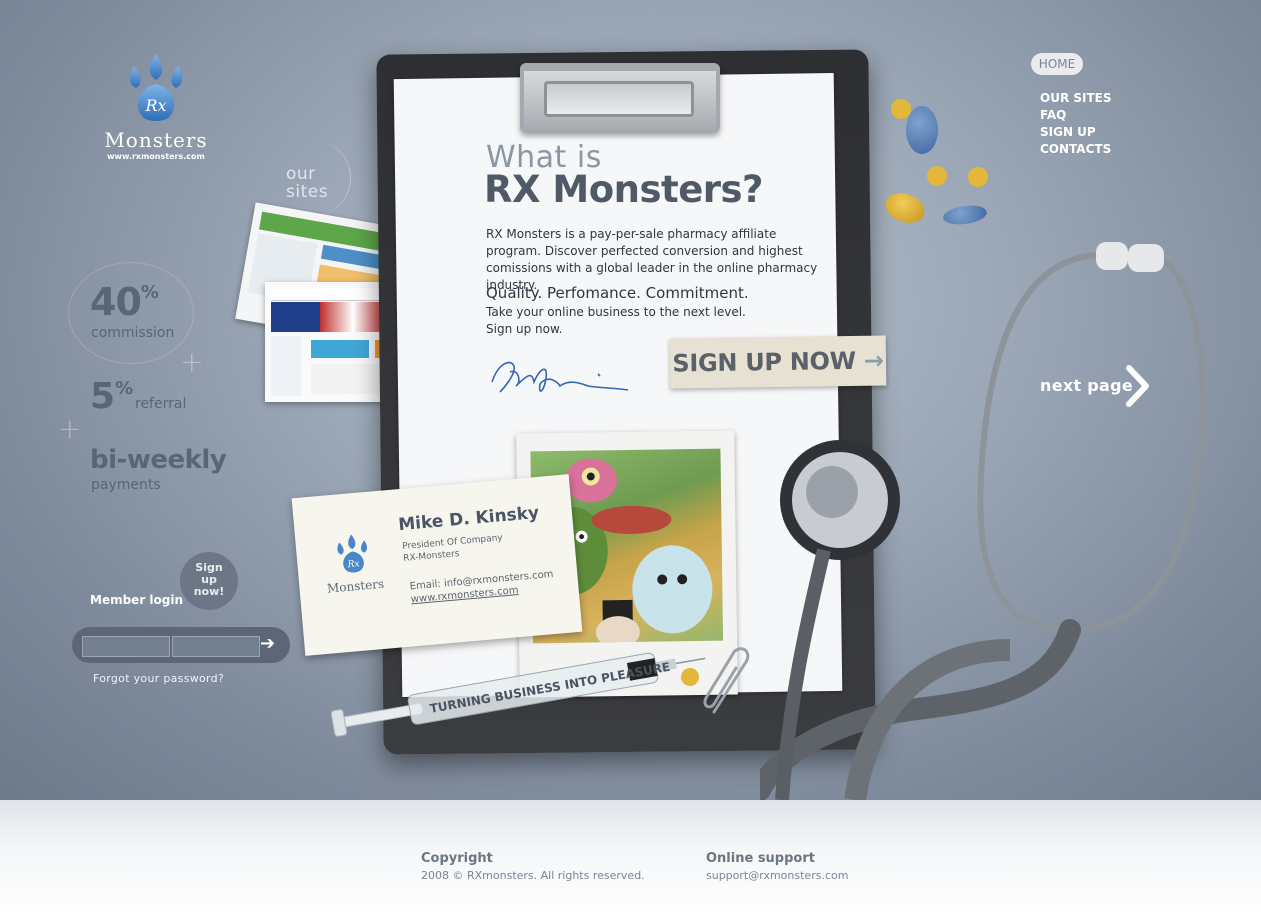  Describe the element at coordinates (126, 646) in the screenshot. I see `username-input` at that location.